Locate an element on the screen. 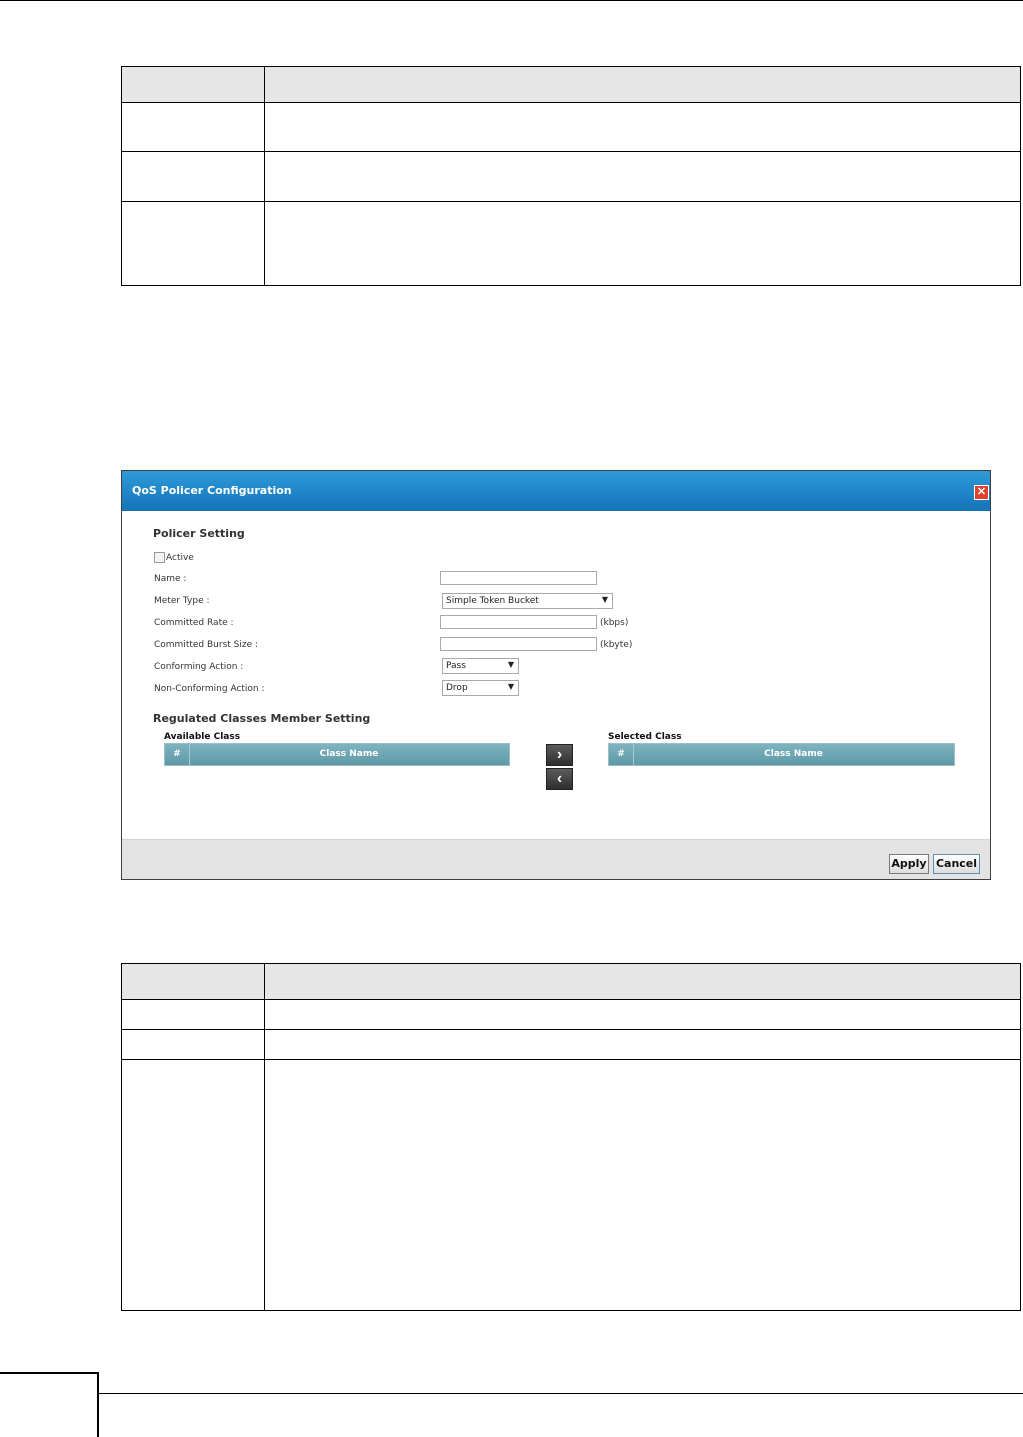 Image resolution: width=1023 pixels, height=1437 pixels. committed-rate-input is located at coordinates (518, 622).